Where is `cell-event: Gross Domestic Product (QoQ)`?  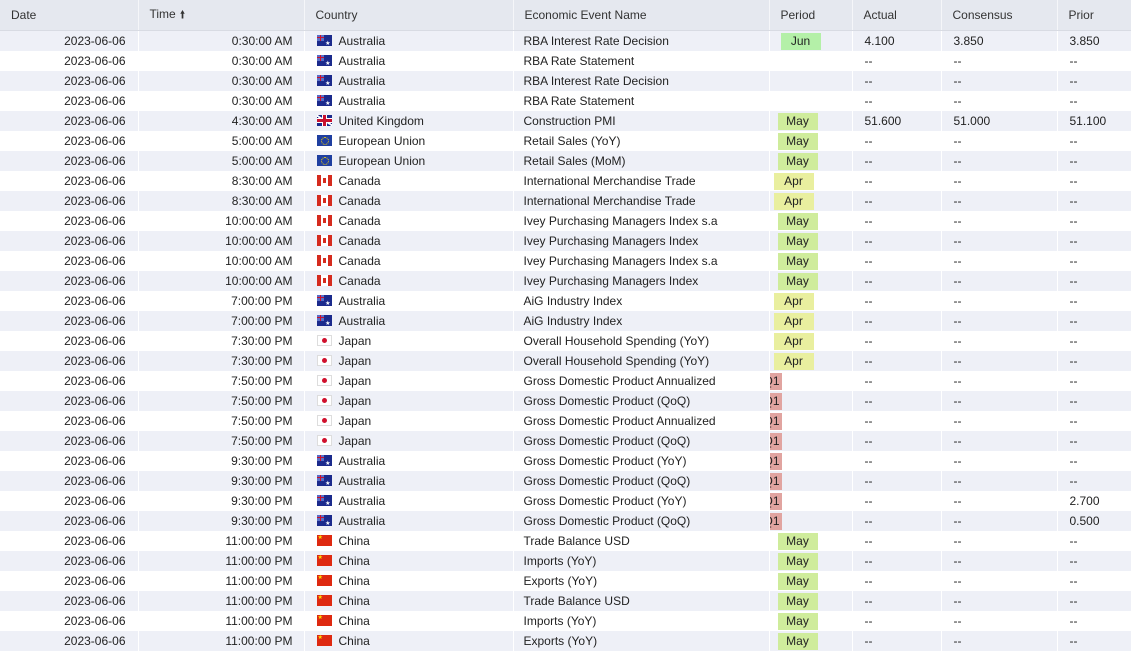 cell-event: Gross Domestic Product (QoQ) is located at coordinates (641, 441).